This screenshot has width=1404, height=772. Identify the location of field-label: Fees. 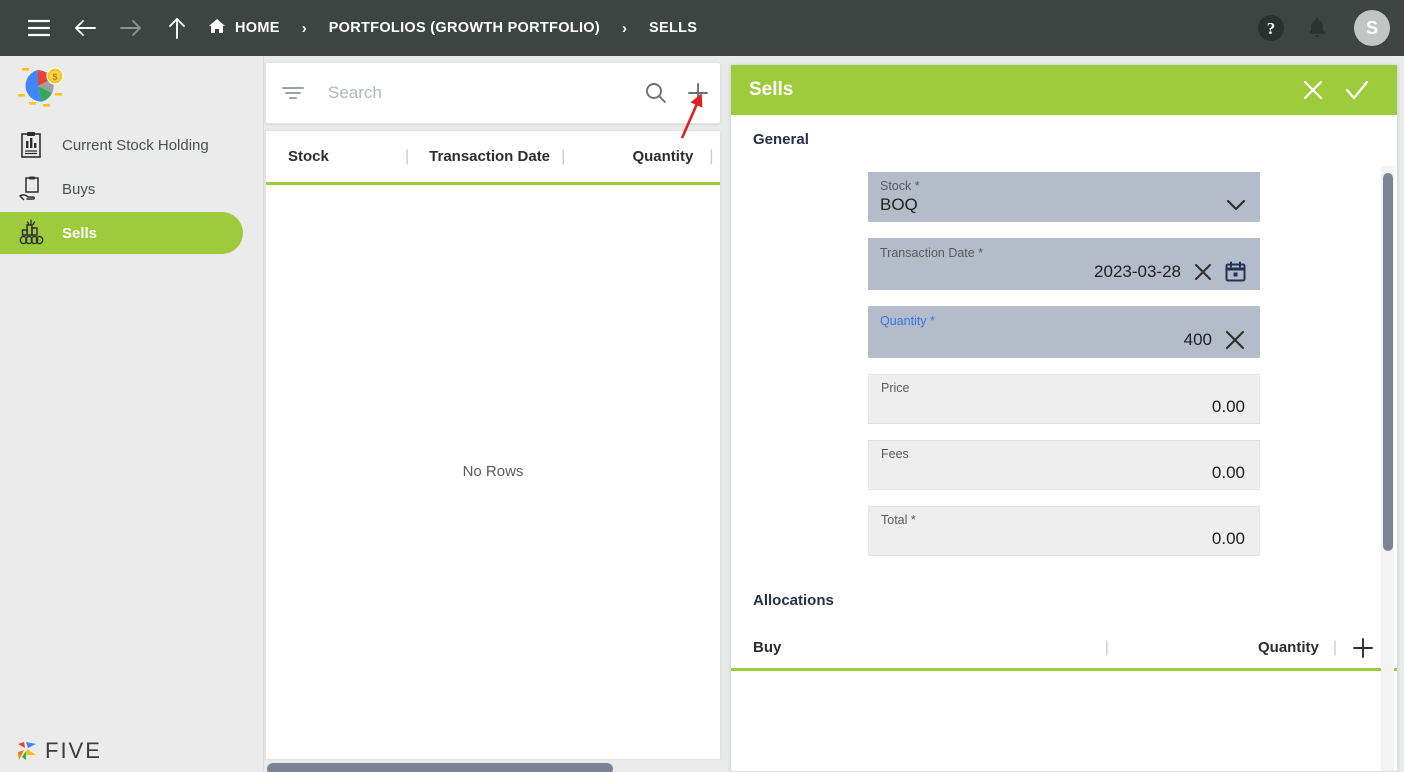
(895, 453).